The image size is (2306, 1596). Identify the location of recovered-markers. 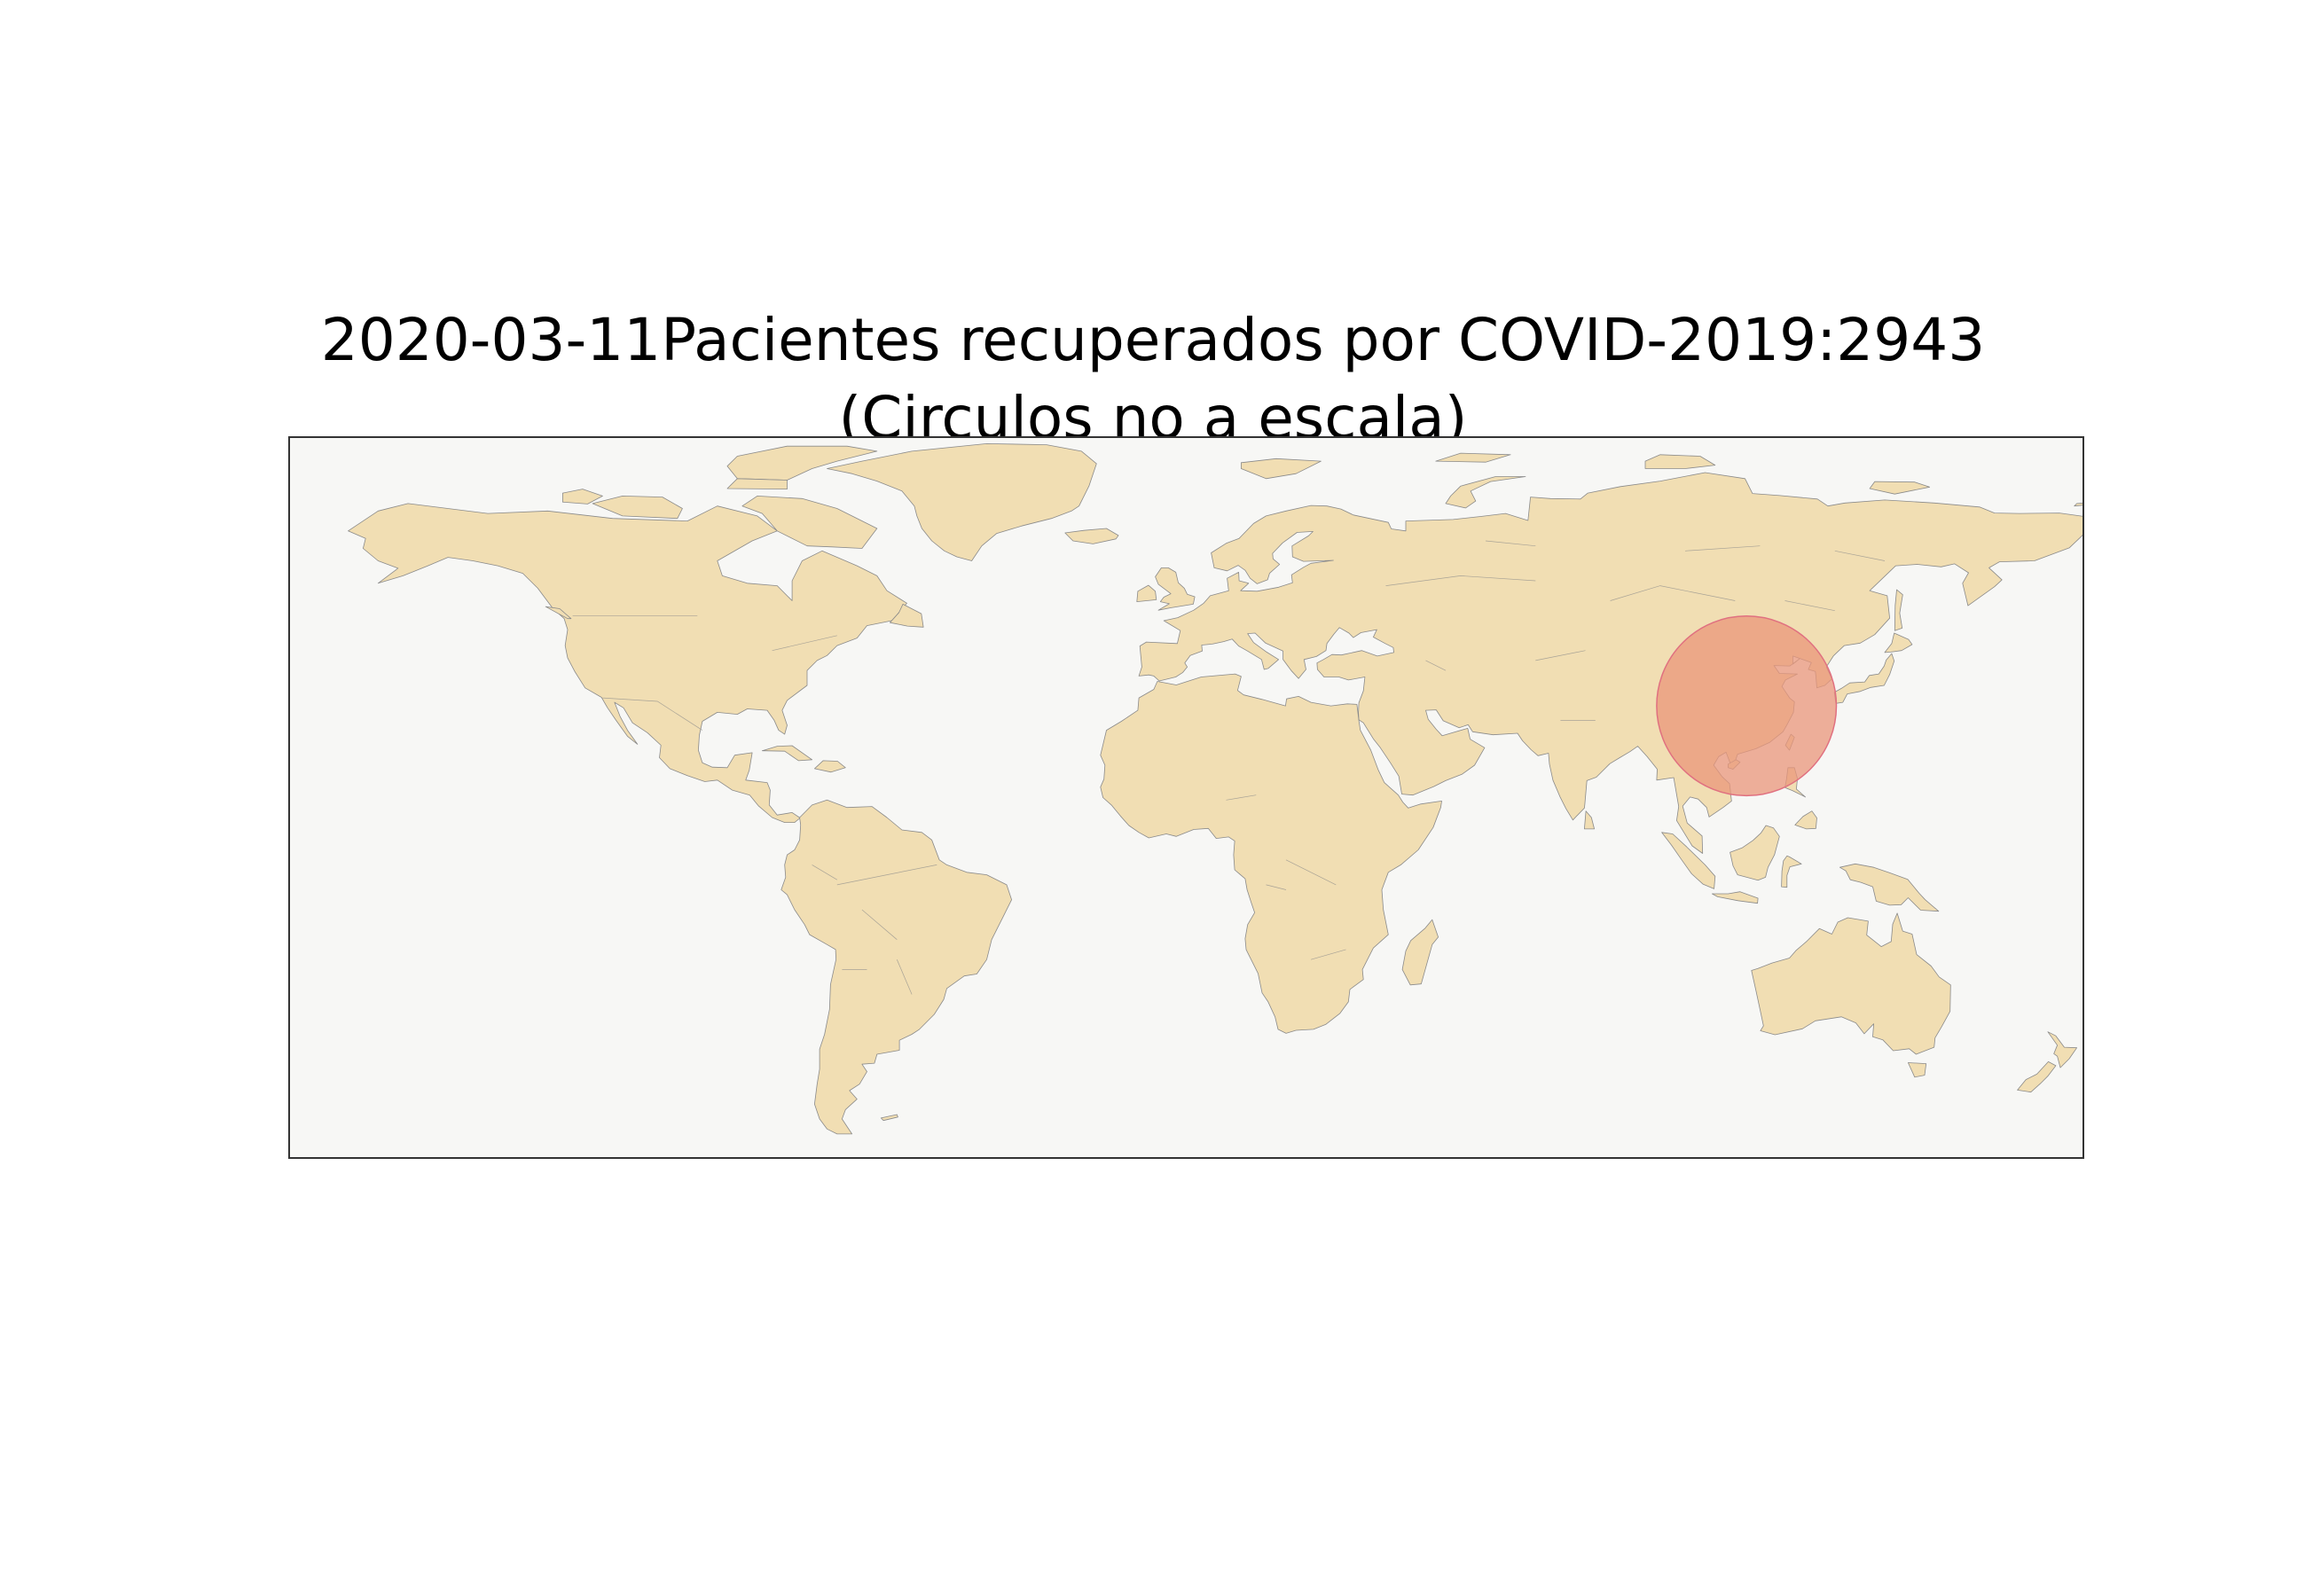
(1747, 706).